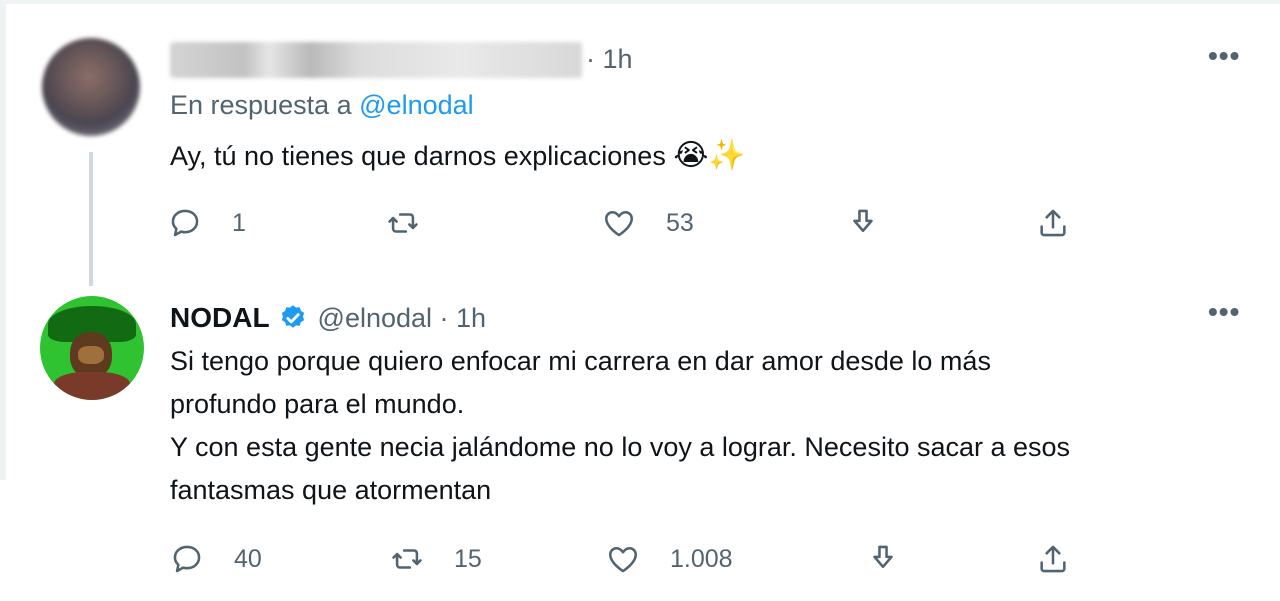 The height and width of the screenshot is (601, 1280). I want to click on author-handle-time: @elnodal · 1h, so click(402, 318).